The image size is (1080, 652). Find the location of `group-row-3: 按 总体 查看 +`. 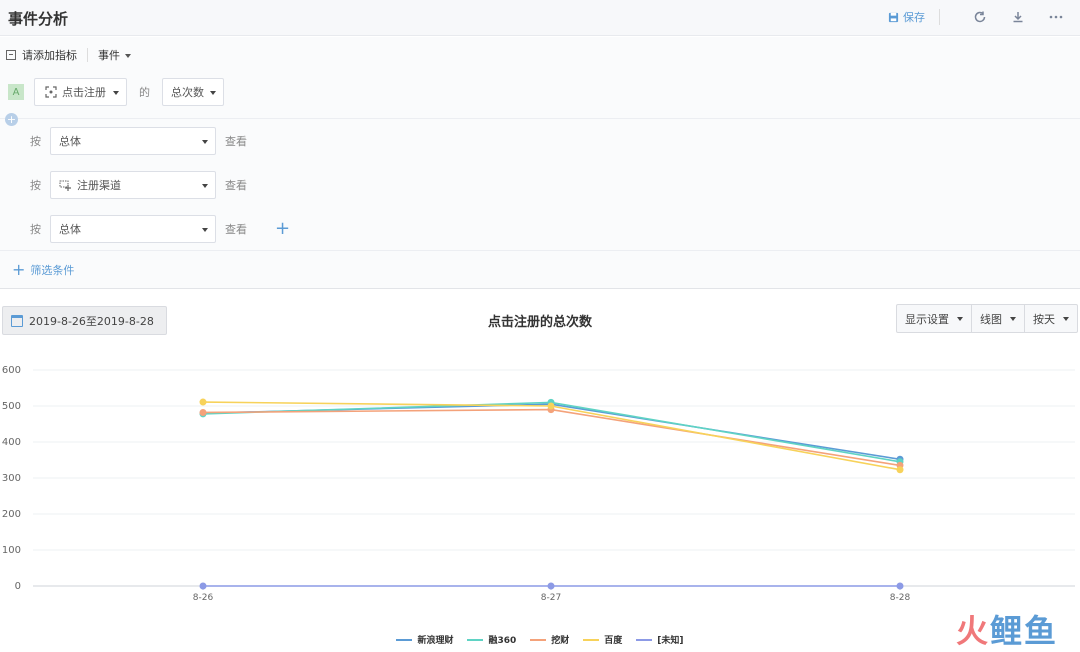

group-row-3: 按 总体 查看 + is located at coordinates (160, 229).